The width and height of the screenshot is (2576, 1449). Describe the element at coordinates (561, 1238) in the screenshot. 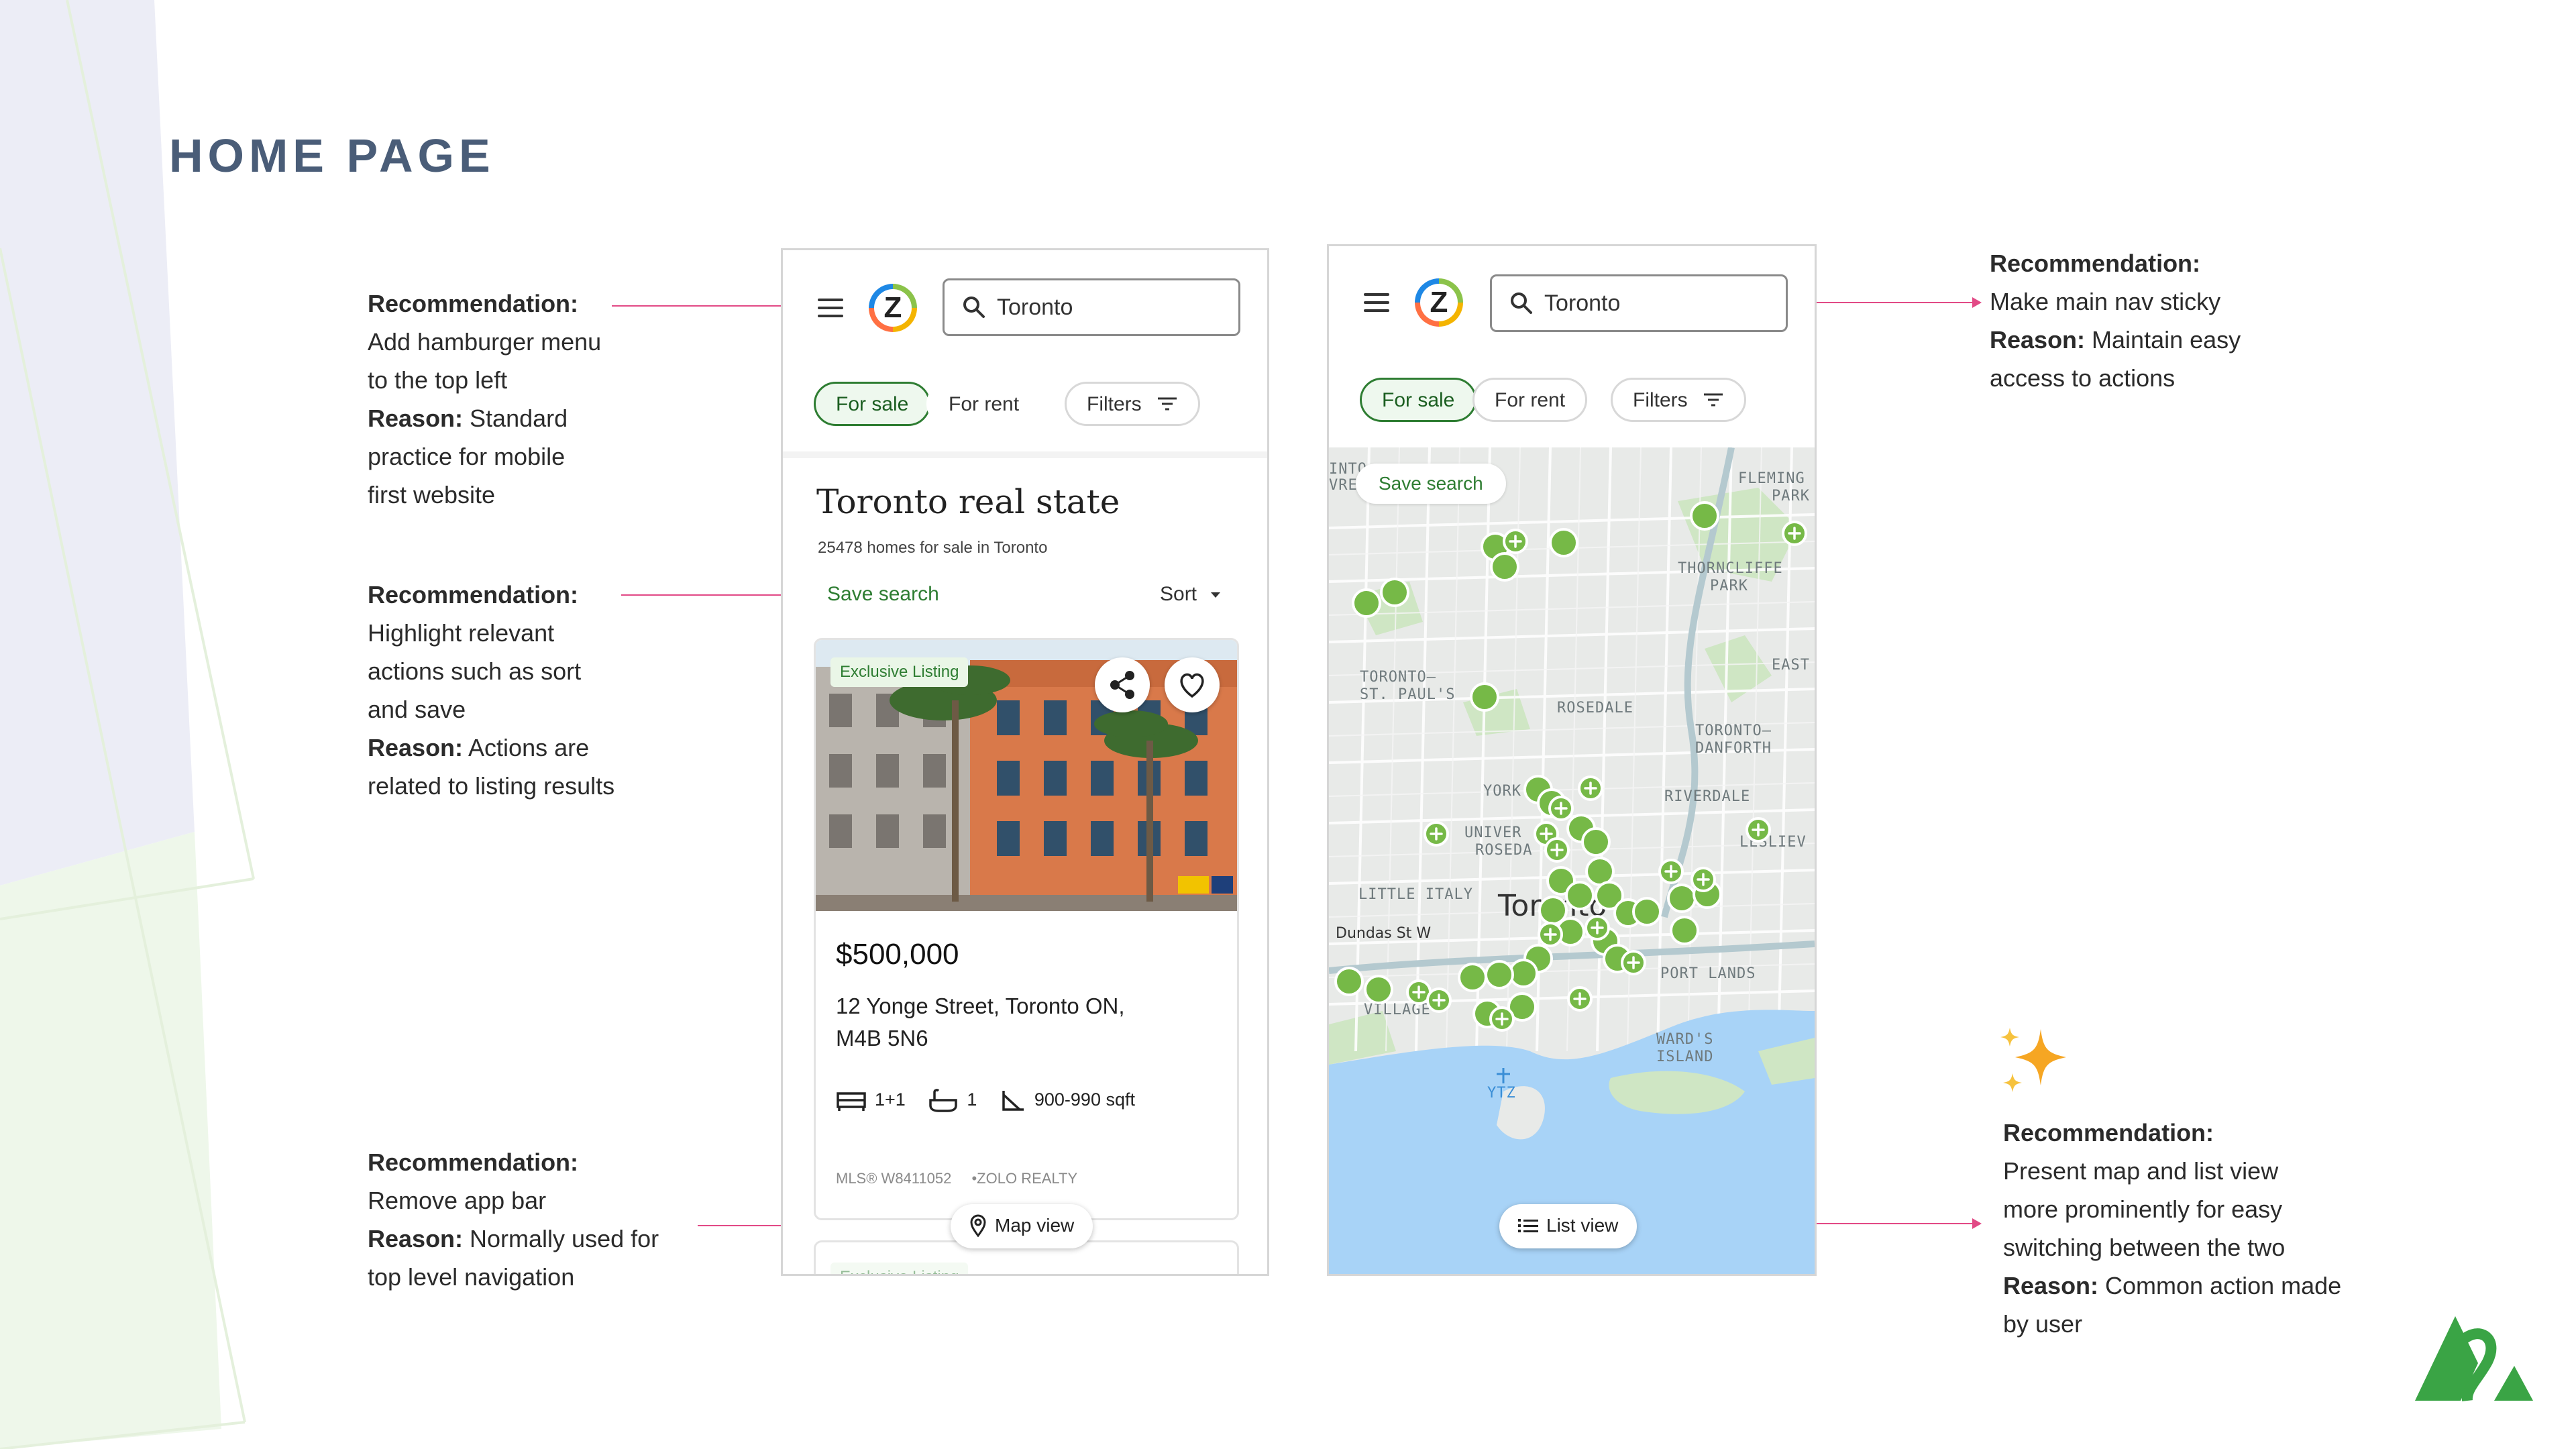

I see `annotation-line: Normally used for` at that location.